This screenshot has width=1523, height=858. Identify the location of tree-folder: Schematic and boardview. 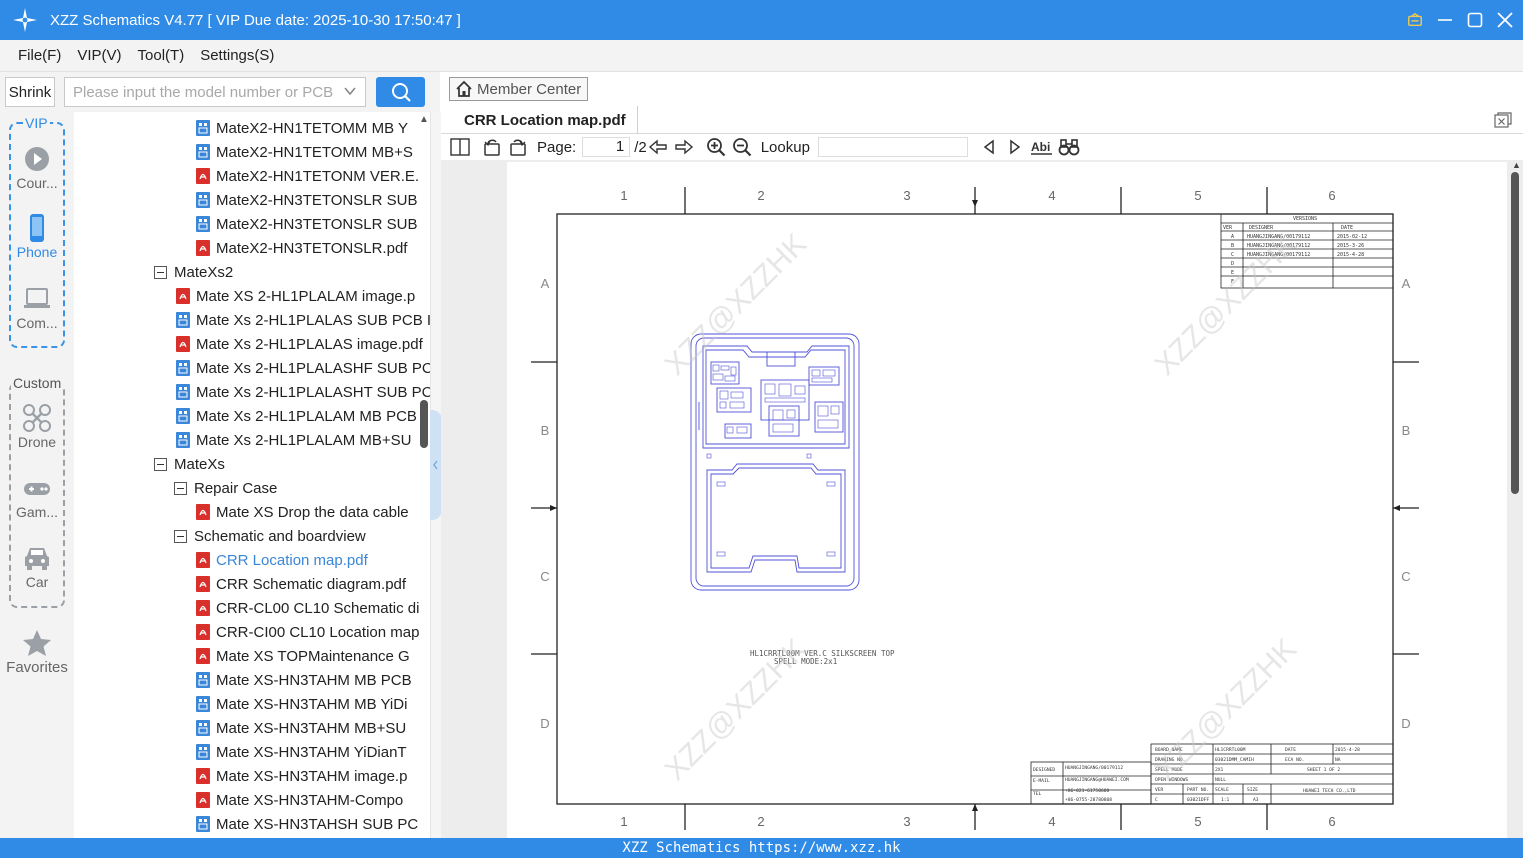
(270, 536).